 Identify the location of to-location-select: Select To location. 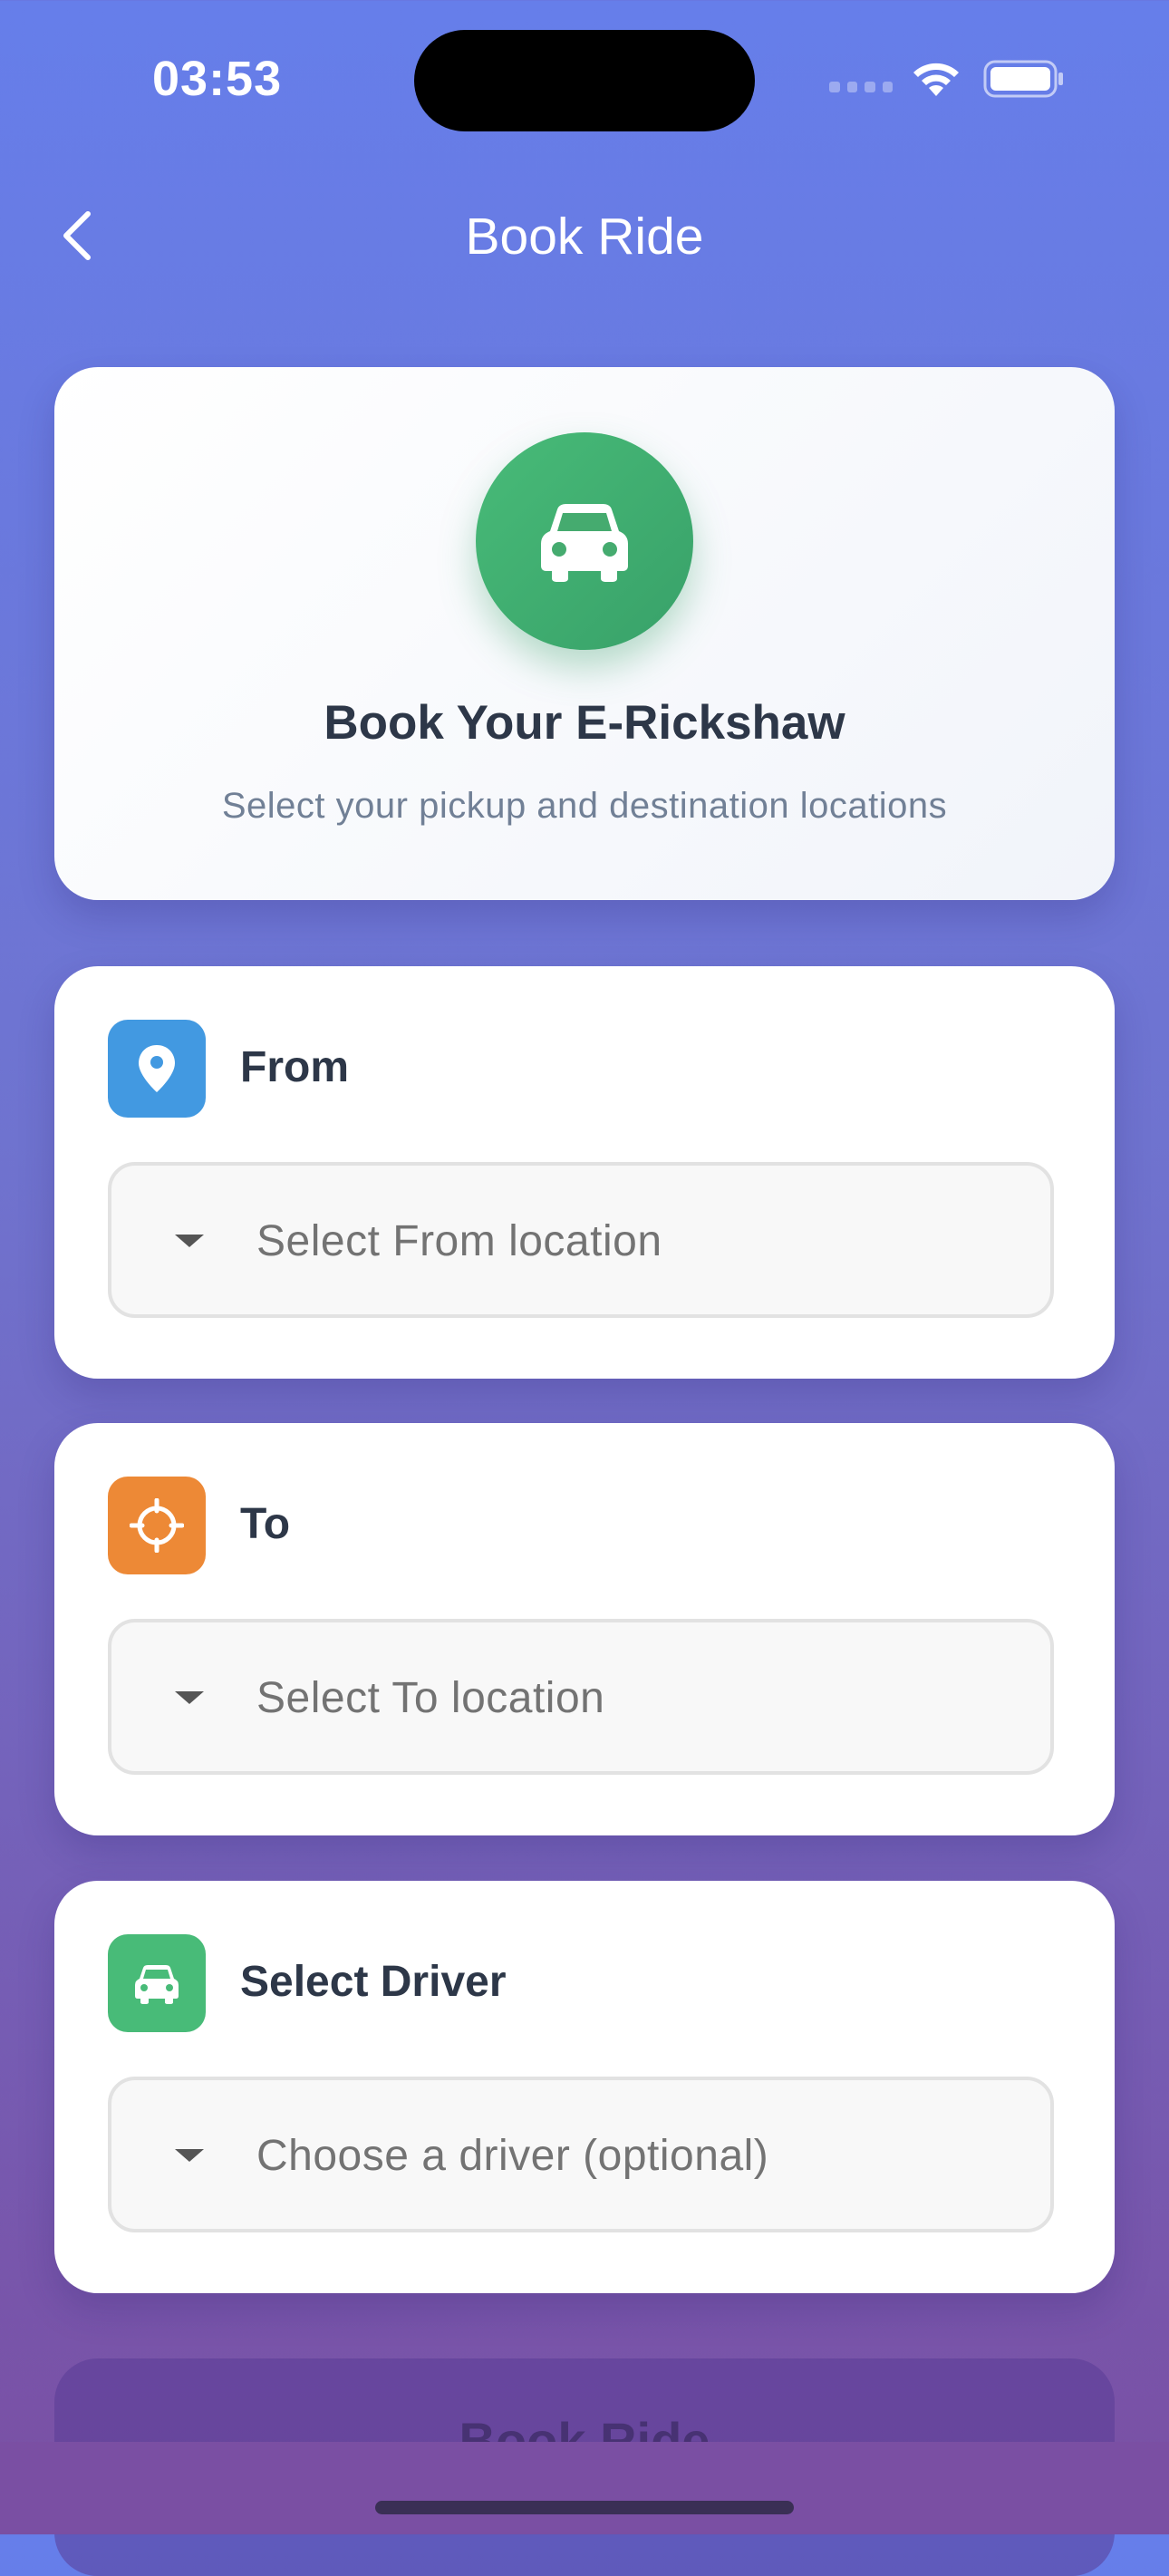
(581, 1697).